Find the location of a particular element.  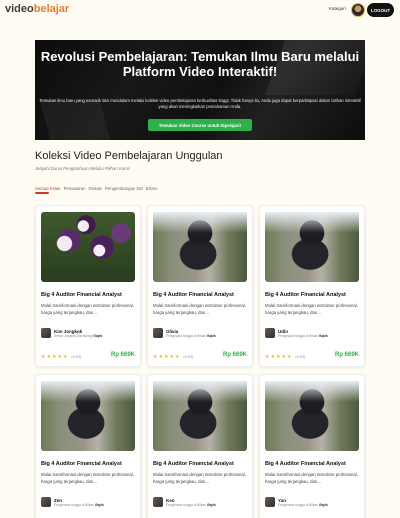

course-author: Yan Pengusaha tunggu di Bukan Gojek is located at coordinates (296, 502).